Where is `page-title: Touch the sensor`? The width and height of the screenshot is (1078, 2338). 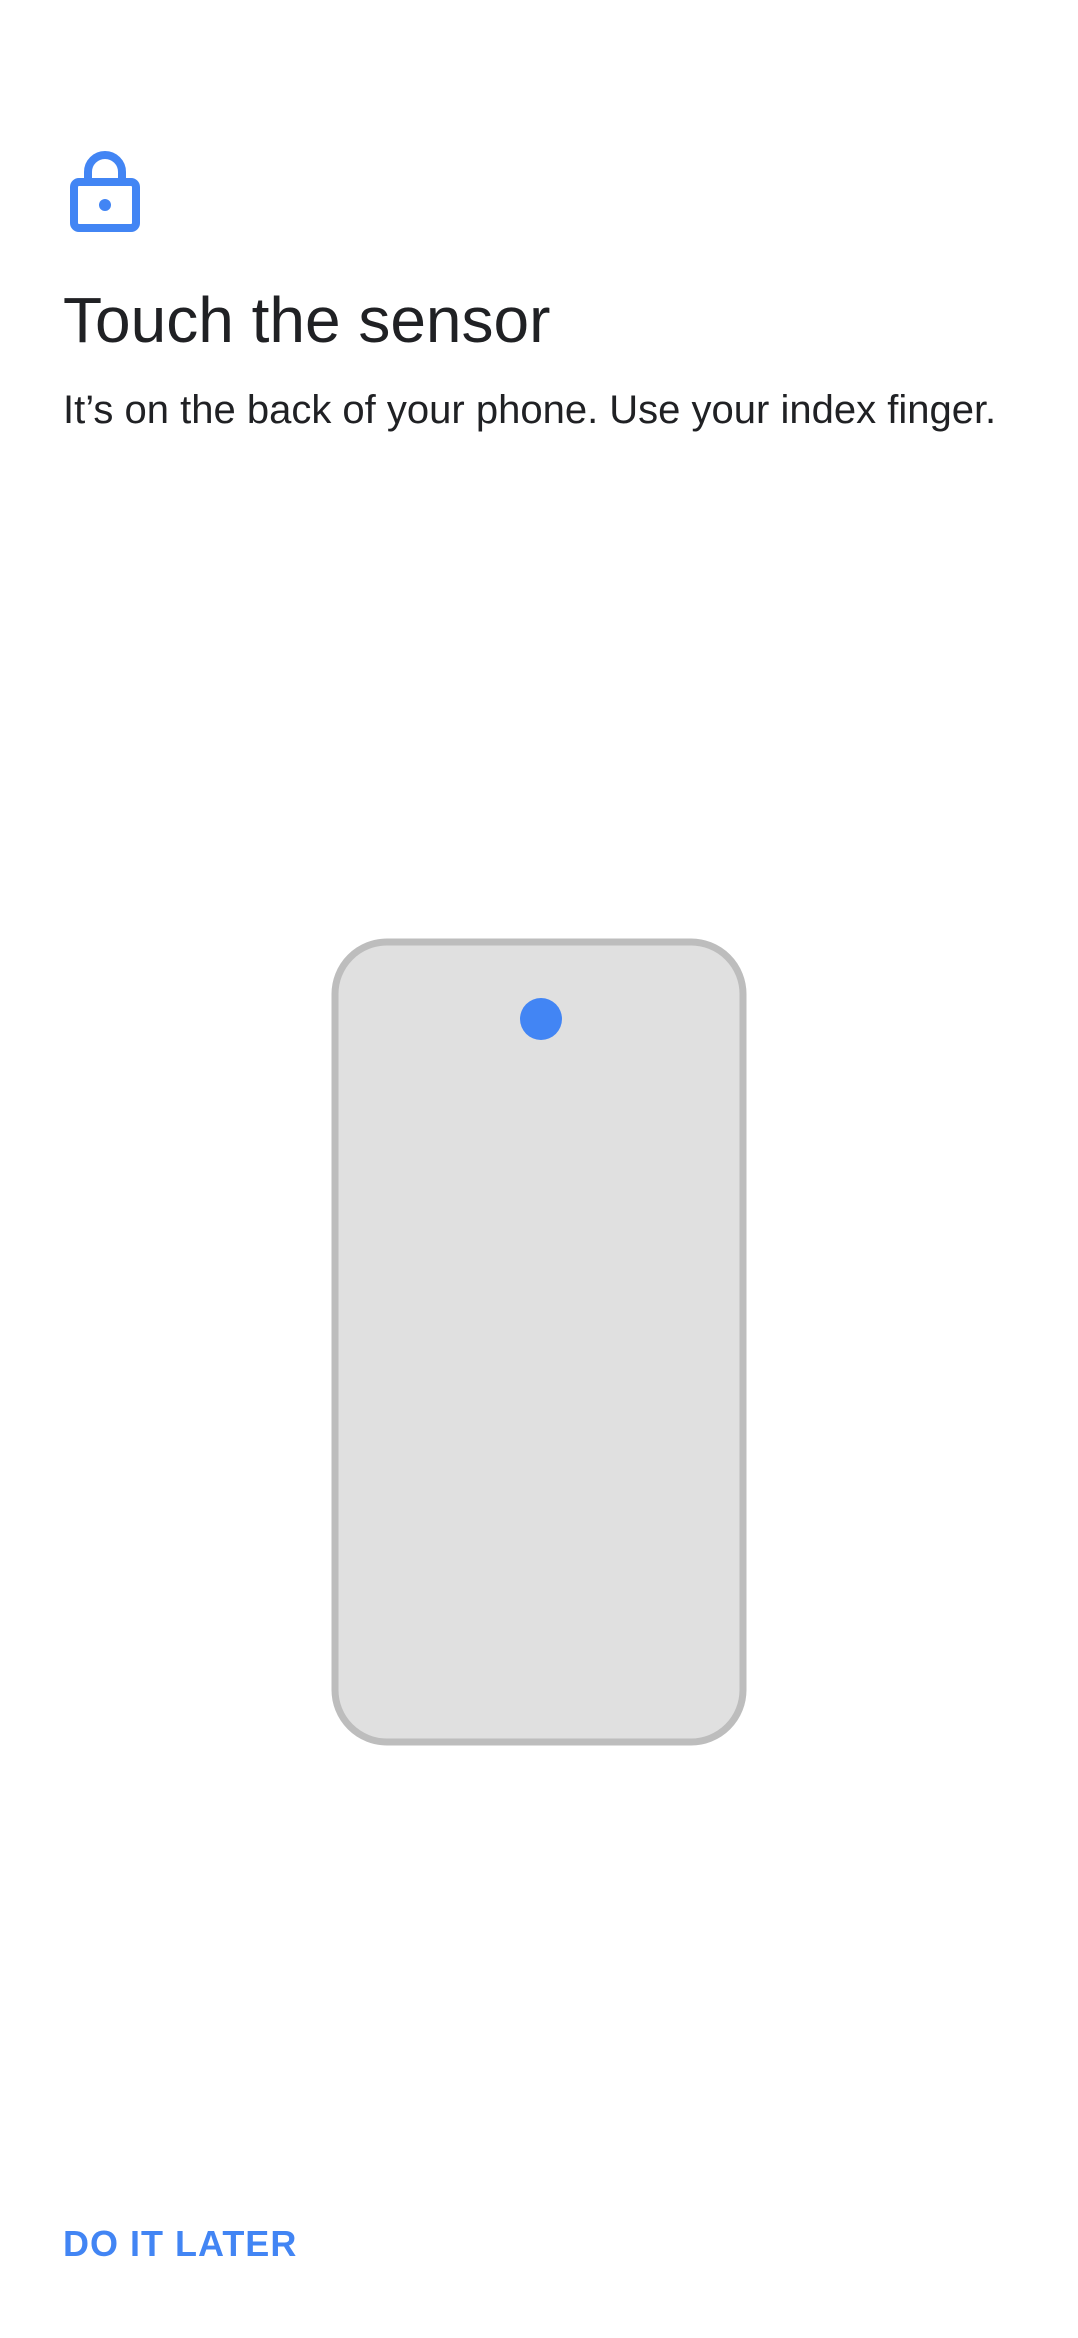 page-title: Touch the sensor is located at coordinates (307, 320).